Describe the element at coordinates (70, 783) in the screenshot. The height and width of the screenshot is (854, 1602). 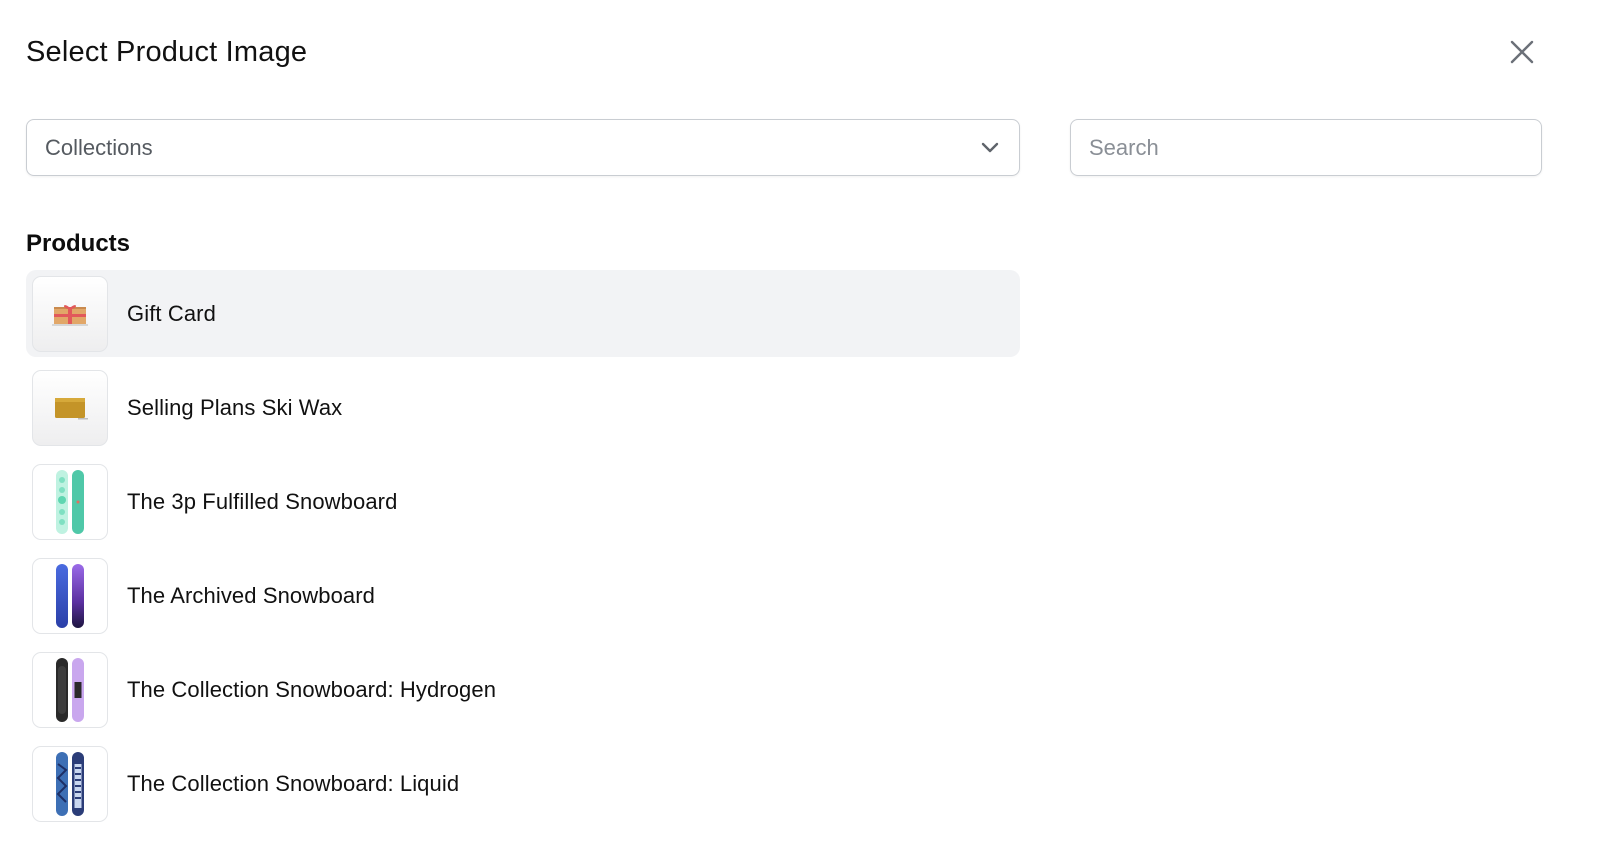
I see `snowboard-navy-icon` at that location.